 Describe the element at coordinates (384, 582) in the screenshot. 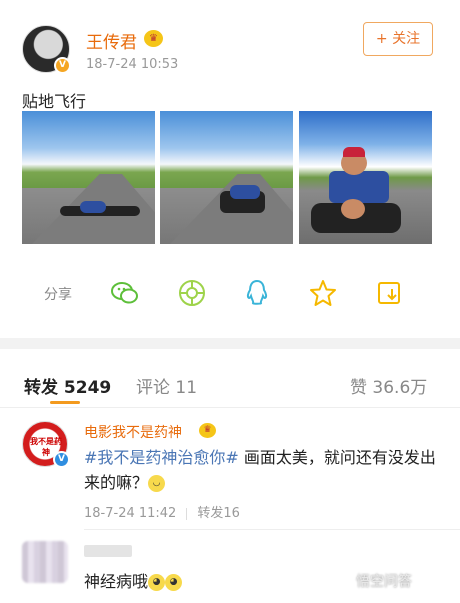

I see `watermark: 悟空问答` at that location.